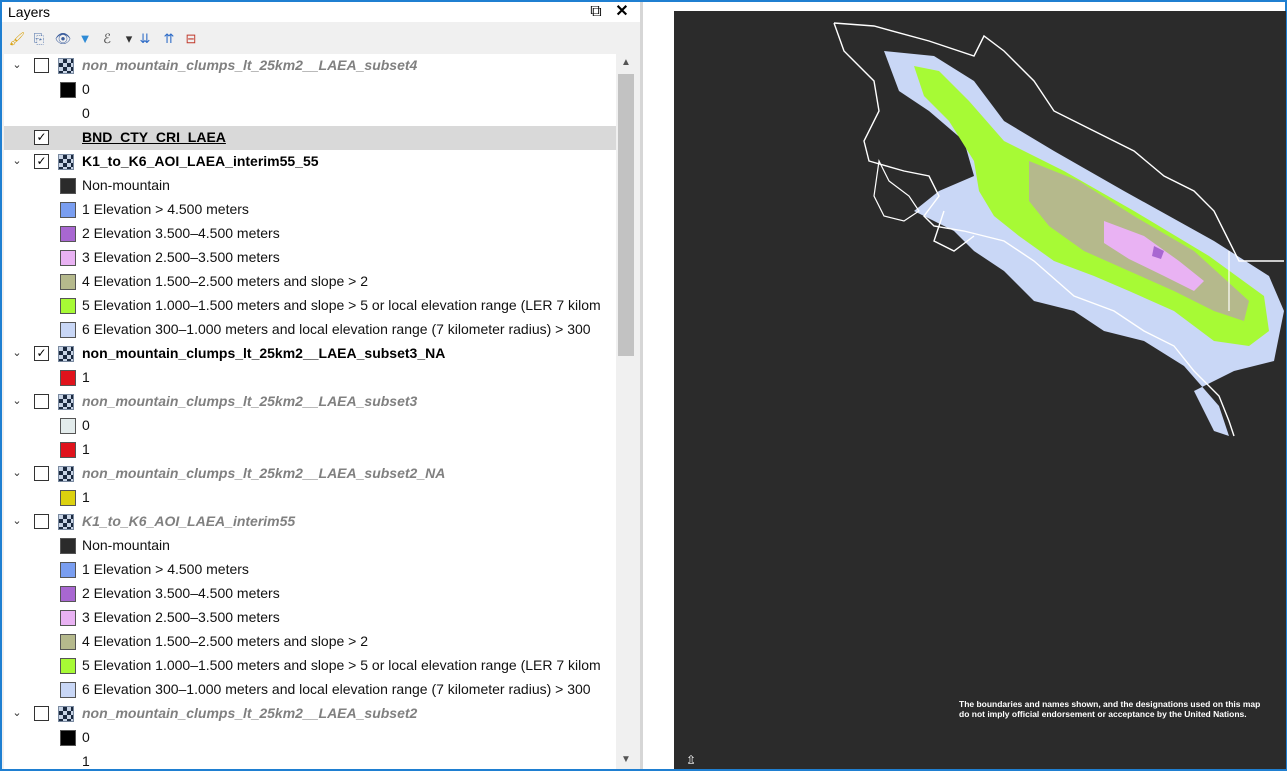 The width and height of the screenshot is (1287, 771). I want to click on layer-row: ⌄ K1_to_K6_AOI_LAEA_interim55, so click(310, 522).